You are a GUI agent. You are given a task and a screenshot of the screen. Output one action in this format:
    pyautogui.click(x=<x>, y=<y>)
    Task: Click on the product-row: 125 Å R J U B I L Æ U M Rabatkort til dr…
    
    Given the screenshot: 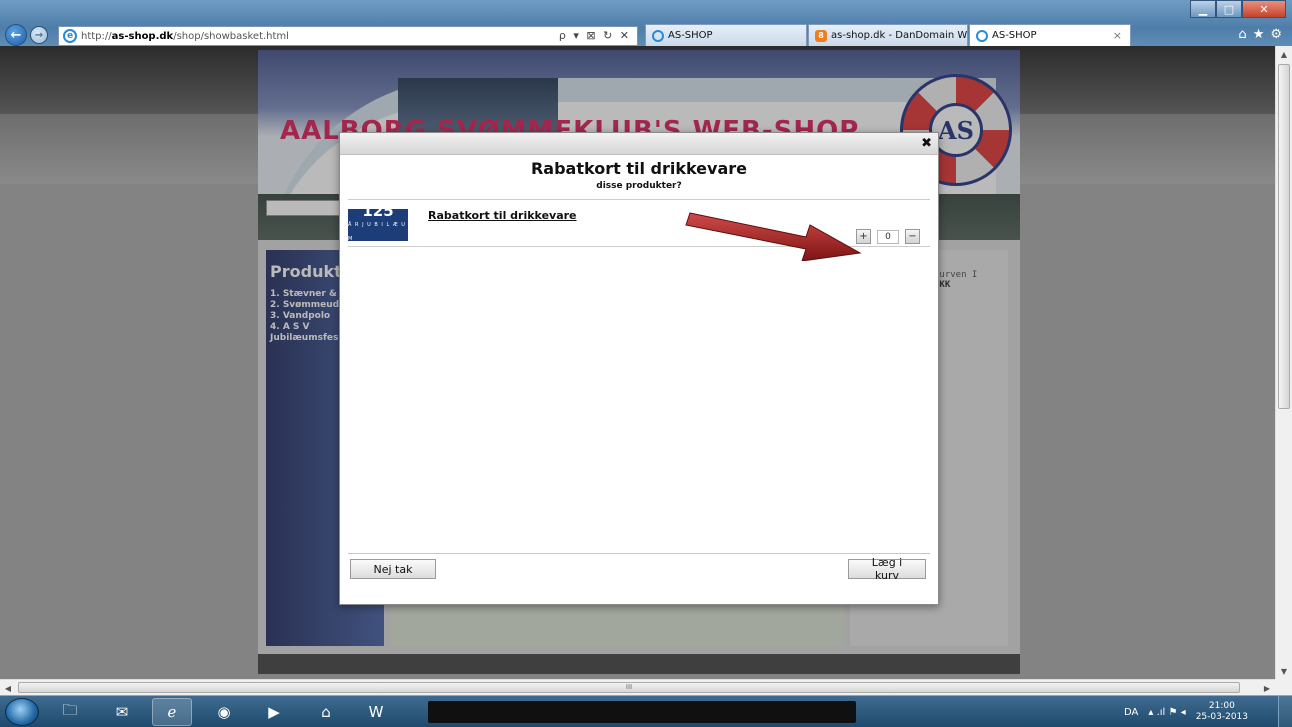 What is the action you would take?
    pyautogui.click(x=639, y=232)
    